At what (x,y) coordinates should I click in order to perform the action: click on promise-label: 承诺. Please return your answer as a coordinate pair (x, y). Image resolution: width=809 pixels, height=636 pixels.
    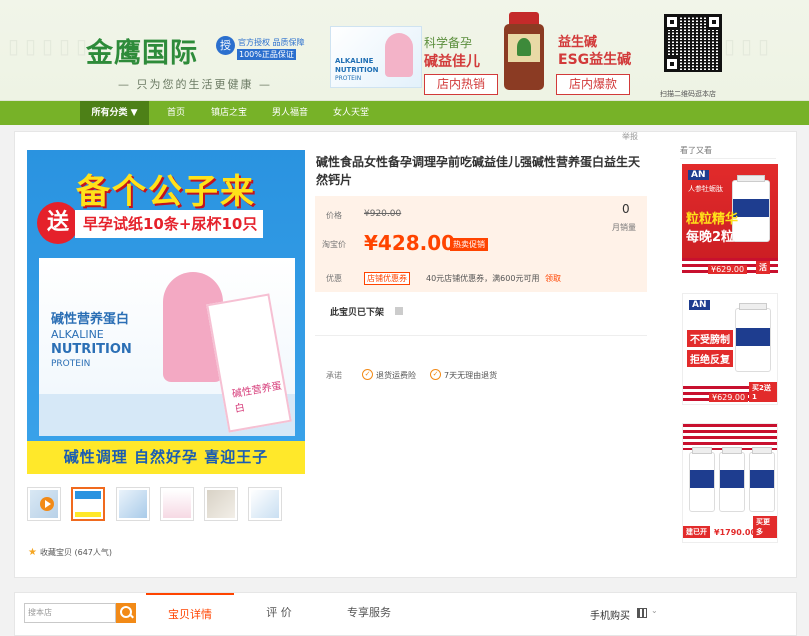
    Looking at the image, I should click on (334, 375).